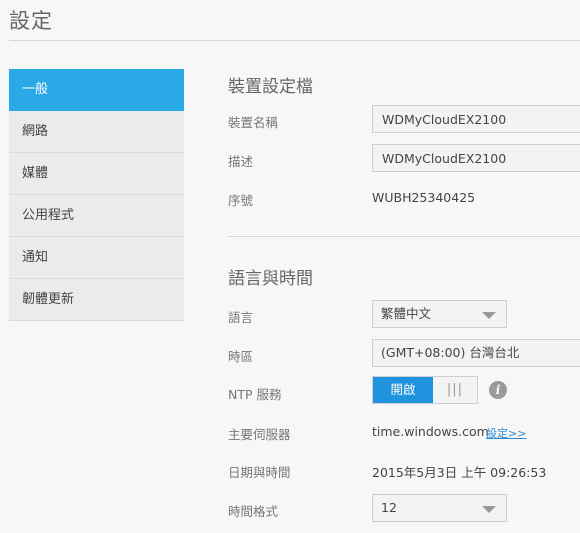 The height and width of the screenshot is (533, 580). I want to click on device-profile-title: 裝置設定檔, so click(270, 87).